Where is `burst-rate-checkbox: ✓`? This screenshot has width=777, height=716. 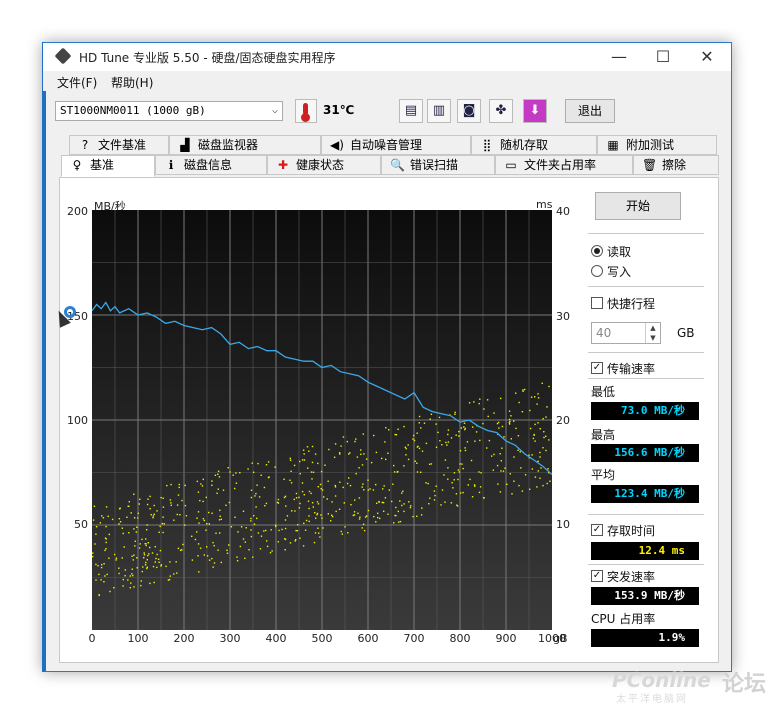
burst-rate-checkbox: ✓ is located at coordinates (597, 576).